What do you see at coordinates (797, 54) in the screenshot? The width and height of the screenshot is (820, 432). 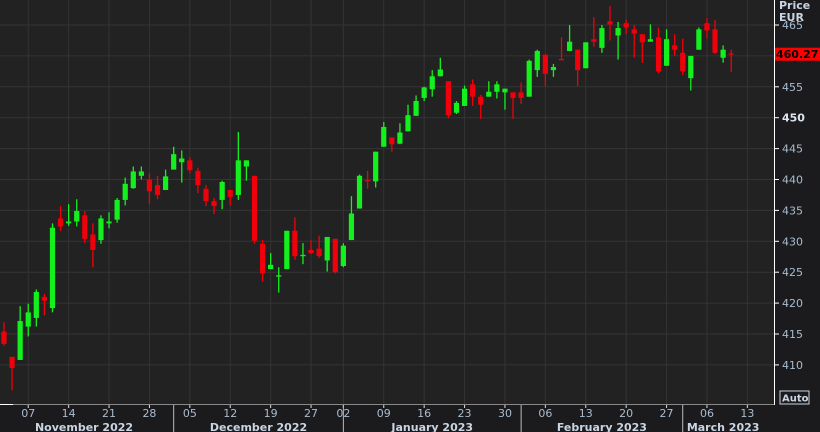 I see `last-price-badge: 460.27` at bounding box center [797, 54].